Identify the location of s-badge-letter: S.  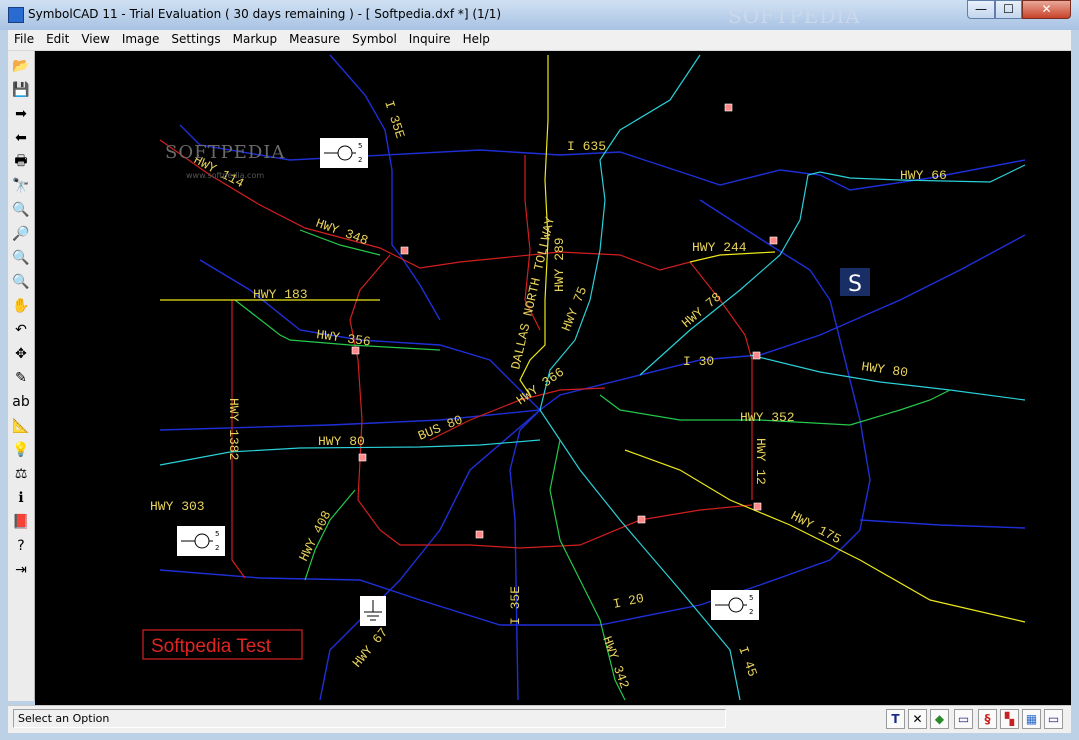
(855, 284).